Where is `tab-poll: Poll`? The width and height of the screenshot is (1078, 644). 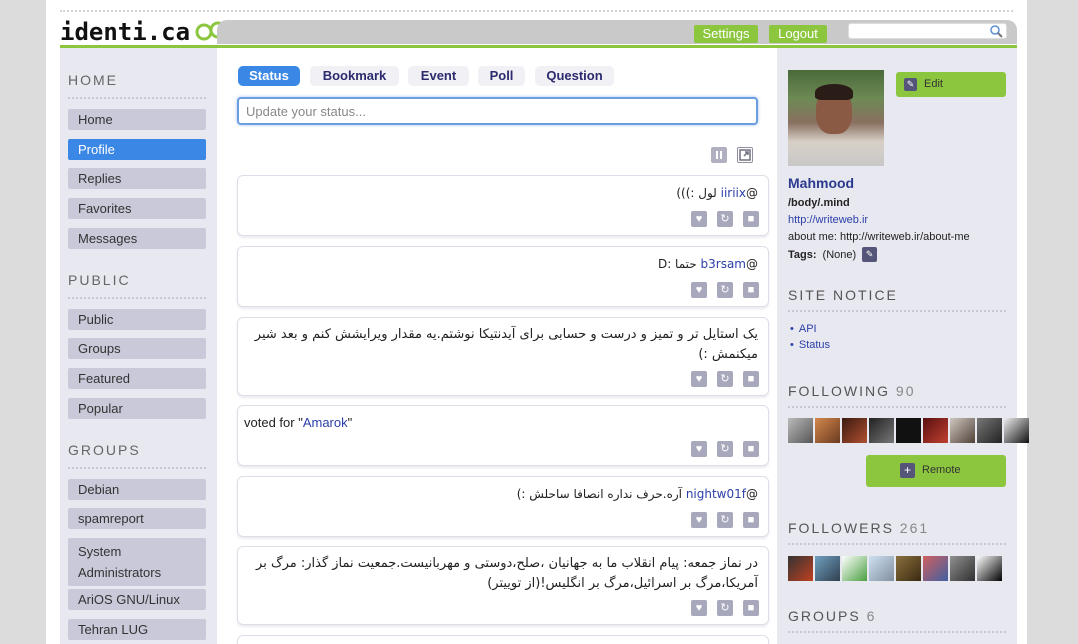
tab-poll: Poll is located at coordinates (501, 76).